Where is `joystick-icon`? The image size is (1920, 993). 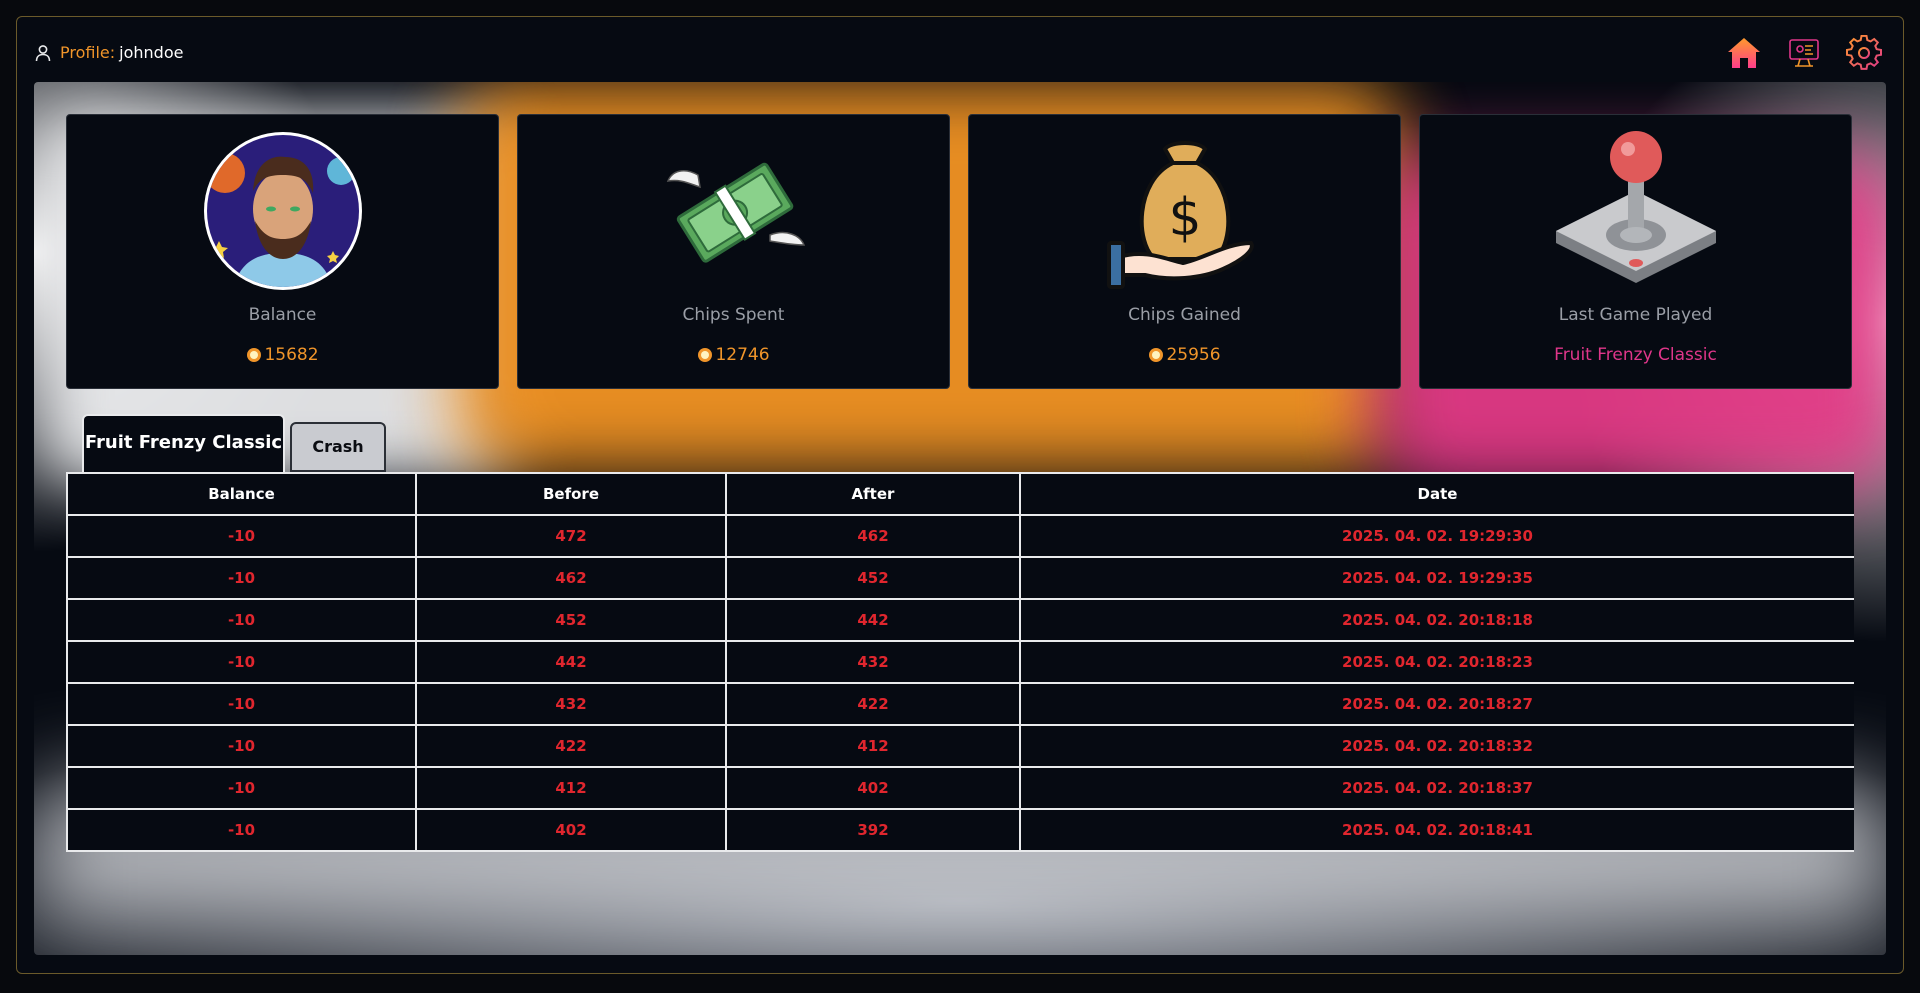
joystick-icon is located at coordinates (1635, 207).